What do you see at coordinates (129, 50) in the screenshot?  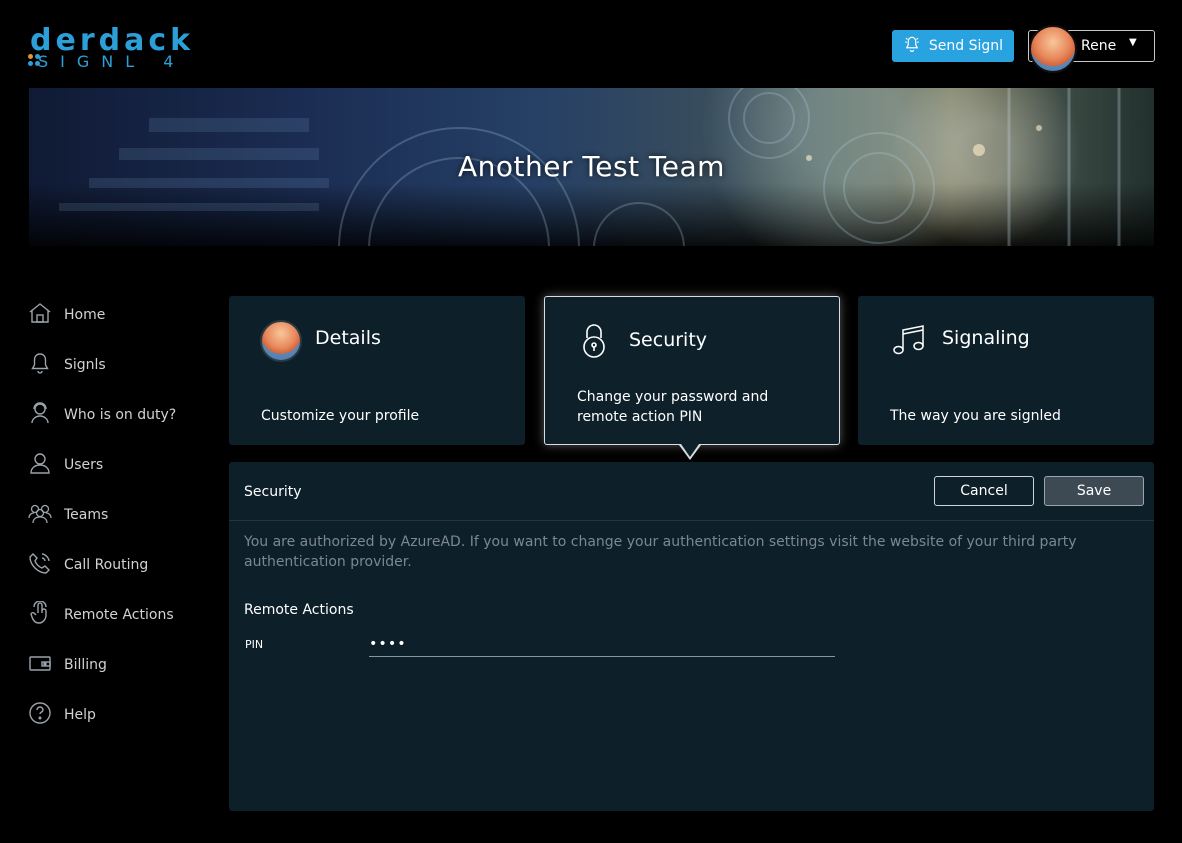 I see `logo: DerDack SIGNL 4` at bounding box center [129, 50].